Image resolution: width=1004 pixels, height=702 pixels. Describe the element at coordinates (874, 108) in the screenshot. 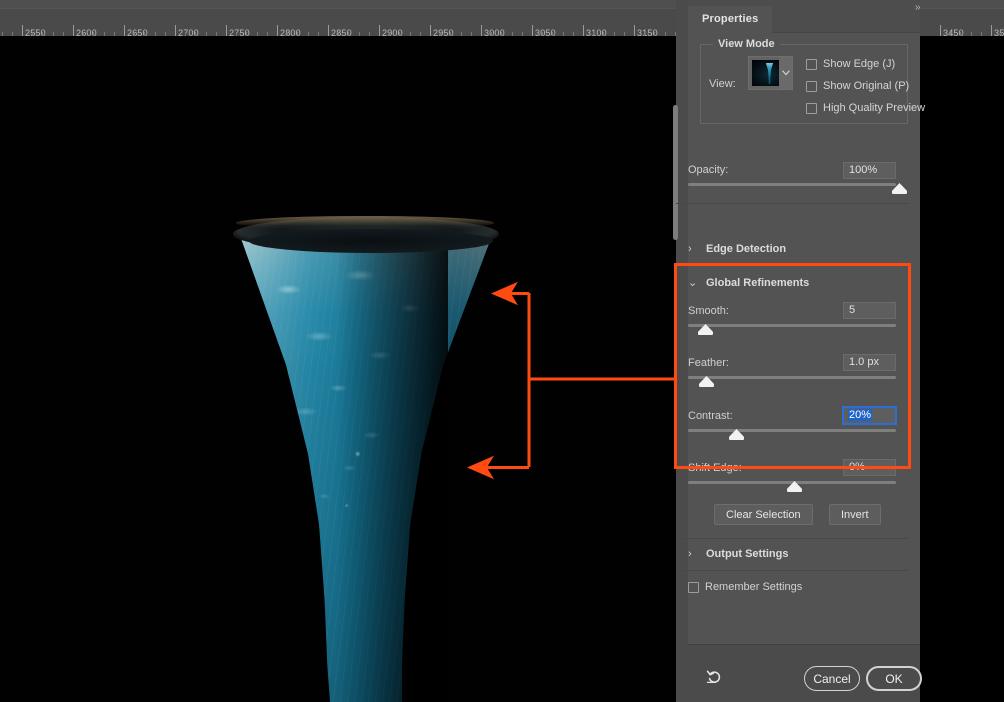

I see `checkbox-label-high-quality-preview: High Quality Preview` at that location.